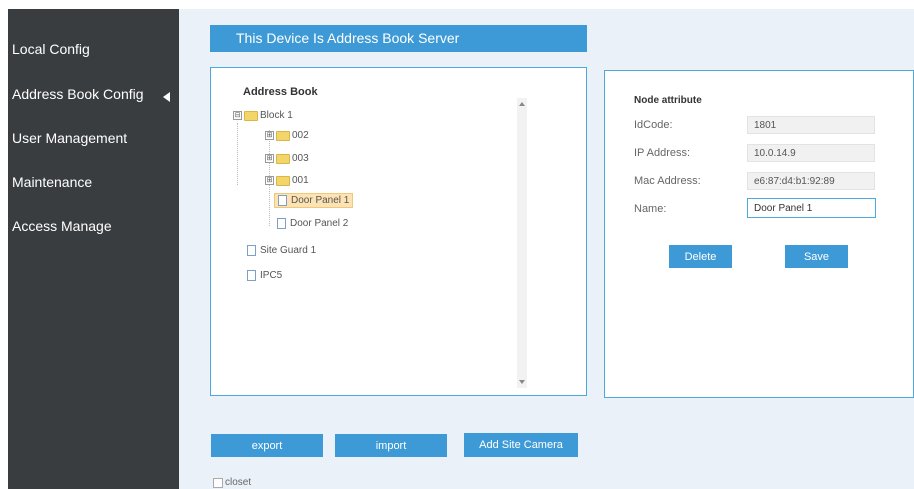 The image size is (914, 489). What do you see at coordinates (816, 256) in the screenshot?
I see `save-button: Save` at bounding box center [816, 256].